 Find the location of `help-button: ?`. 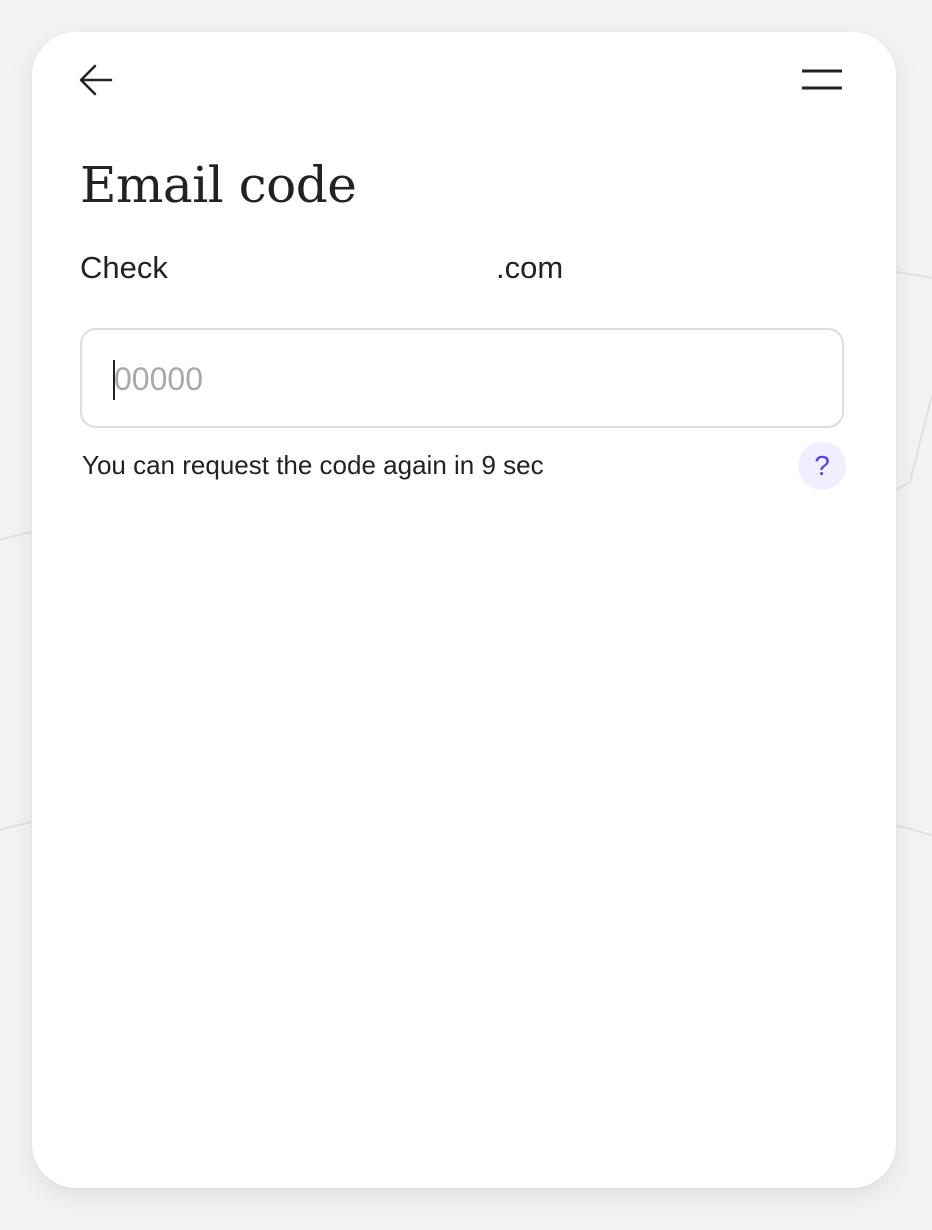

help-button: ? is located at coordinates (822, 466).